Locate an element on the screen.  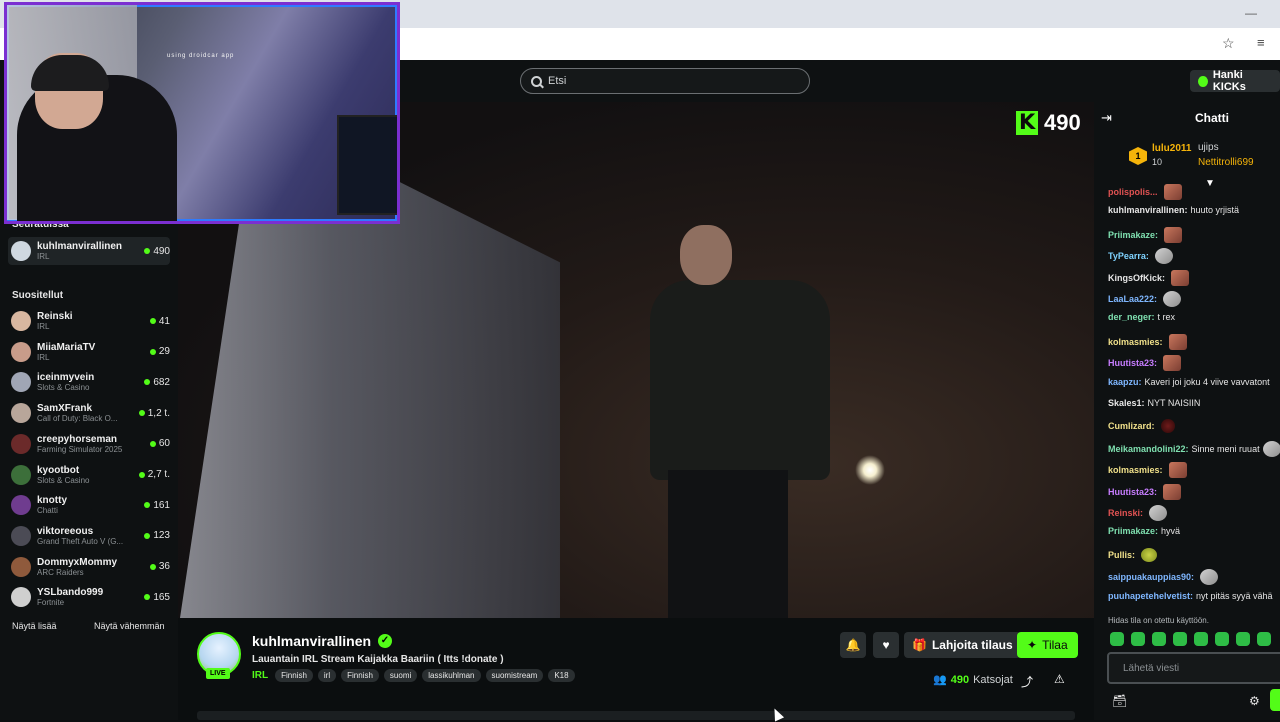
sidebar-channel: Reinski IRL 41 is located at coordinates (89, 321).